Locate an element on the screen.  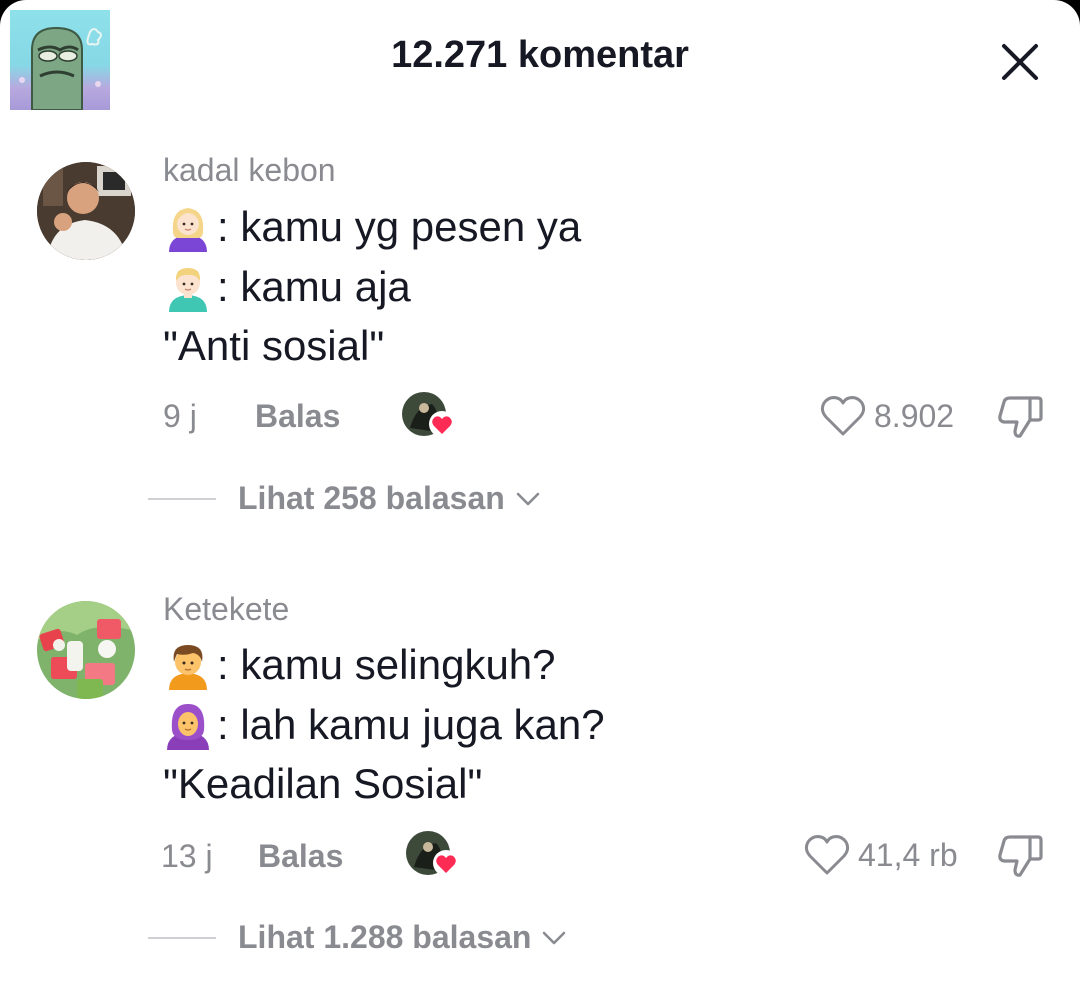
woman-headscarf-icon is located at coordinates (188, 725).